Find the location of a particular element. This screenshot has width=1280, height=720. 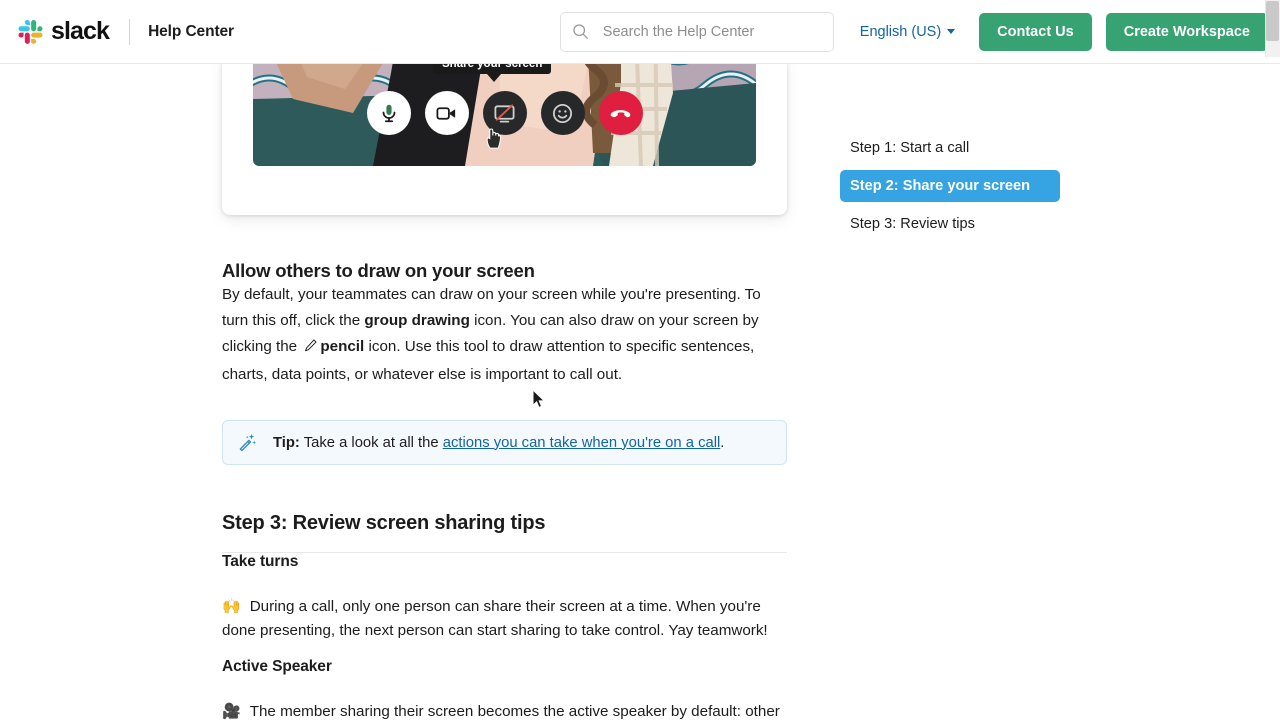

toc-item-step-3: Step 3: Review tips is located at coordinates (950, 224).